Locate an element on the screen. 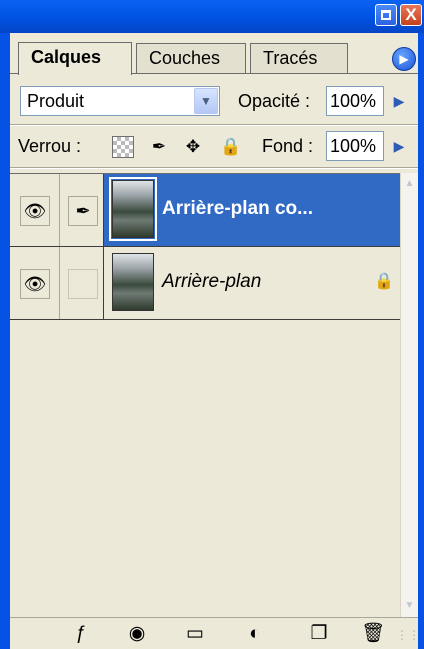  minimize-button is located at coordinates (386, 15).